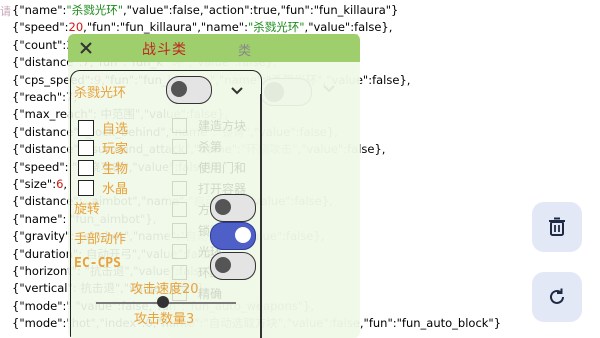  Describe the element at coordinates (45, 236) in the screenshot. I see `log-token: "gravity"` at that location.